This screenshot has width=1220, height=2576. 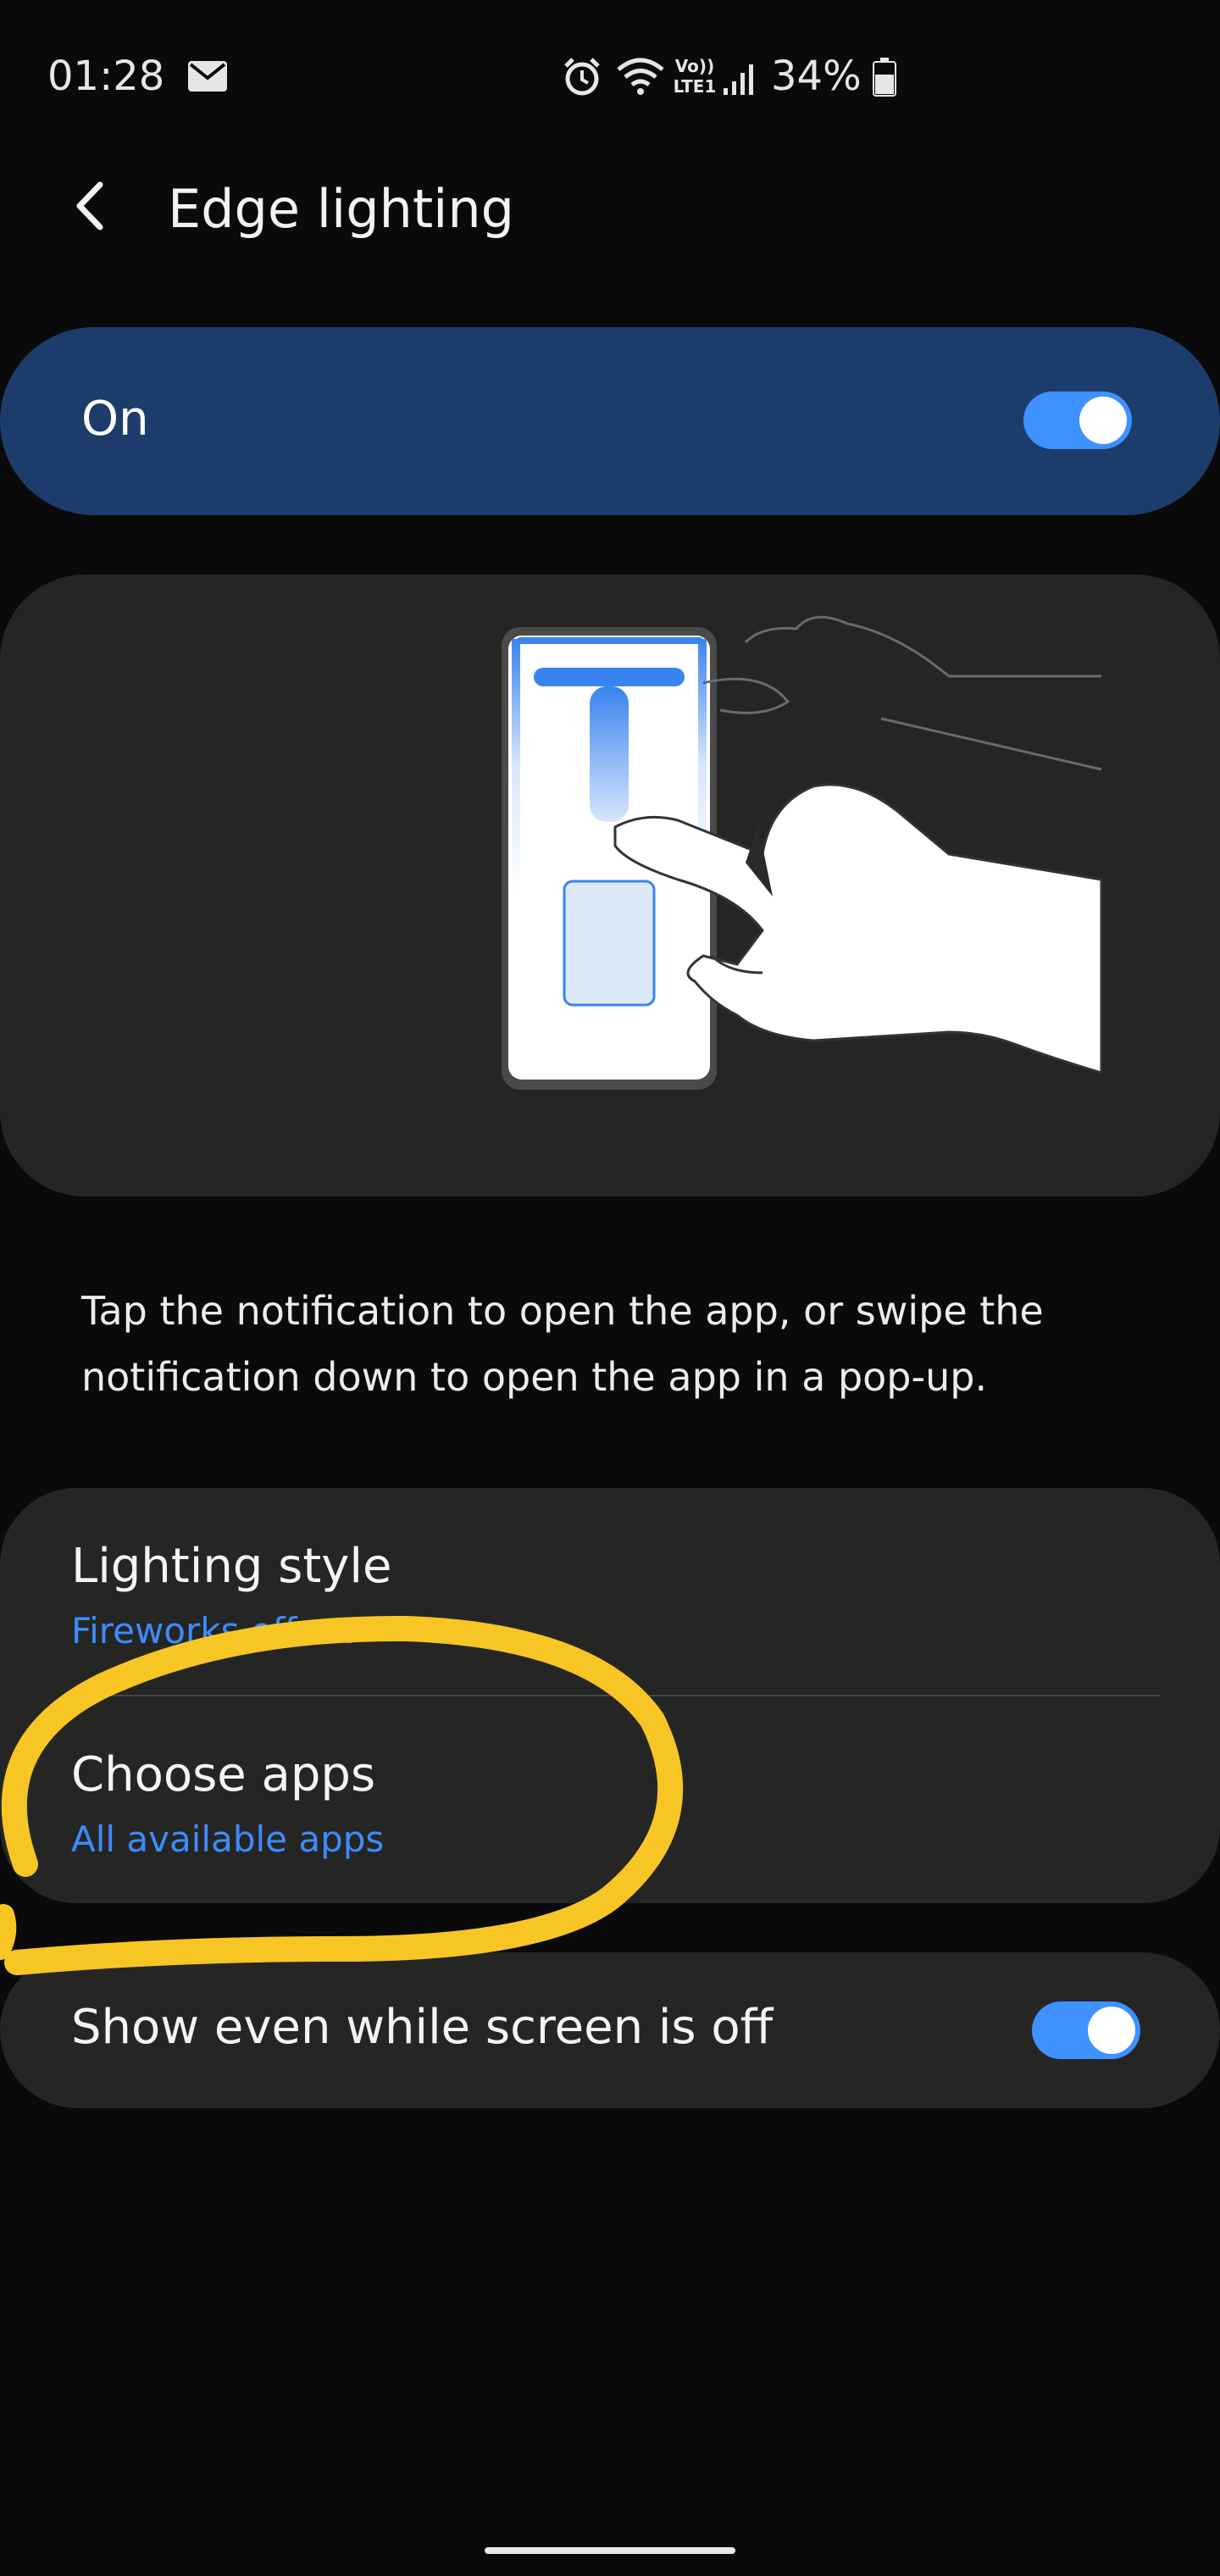 I want to click on choose-apps-item: Choose apps All available apps, so click(x=610, y=1798).